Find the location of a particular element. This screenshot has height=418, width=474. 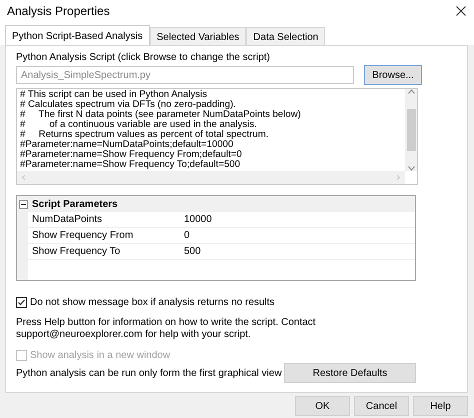

scroll-down-icon is located at coordinates (411, 168).